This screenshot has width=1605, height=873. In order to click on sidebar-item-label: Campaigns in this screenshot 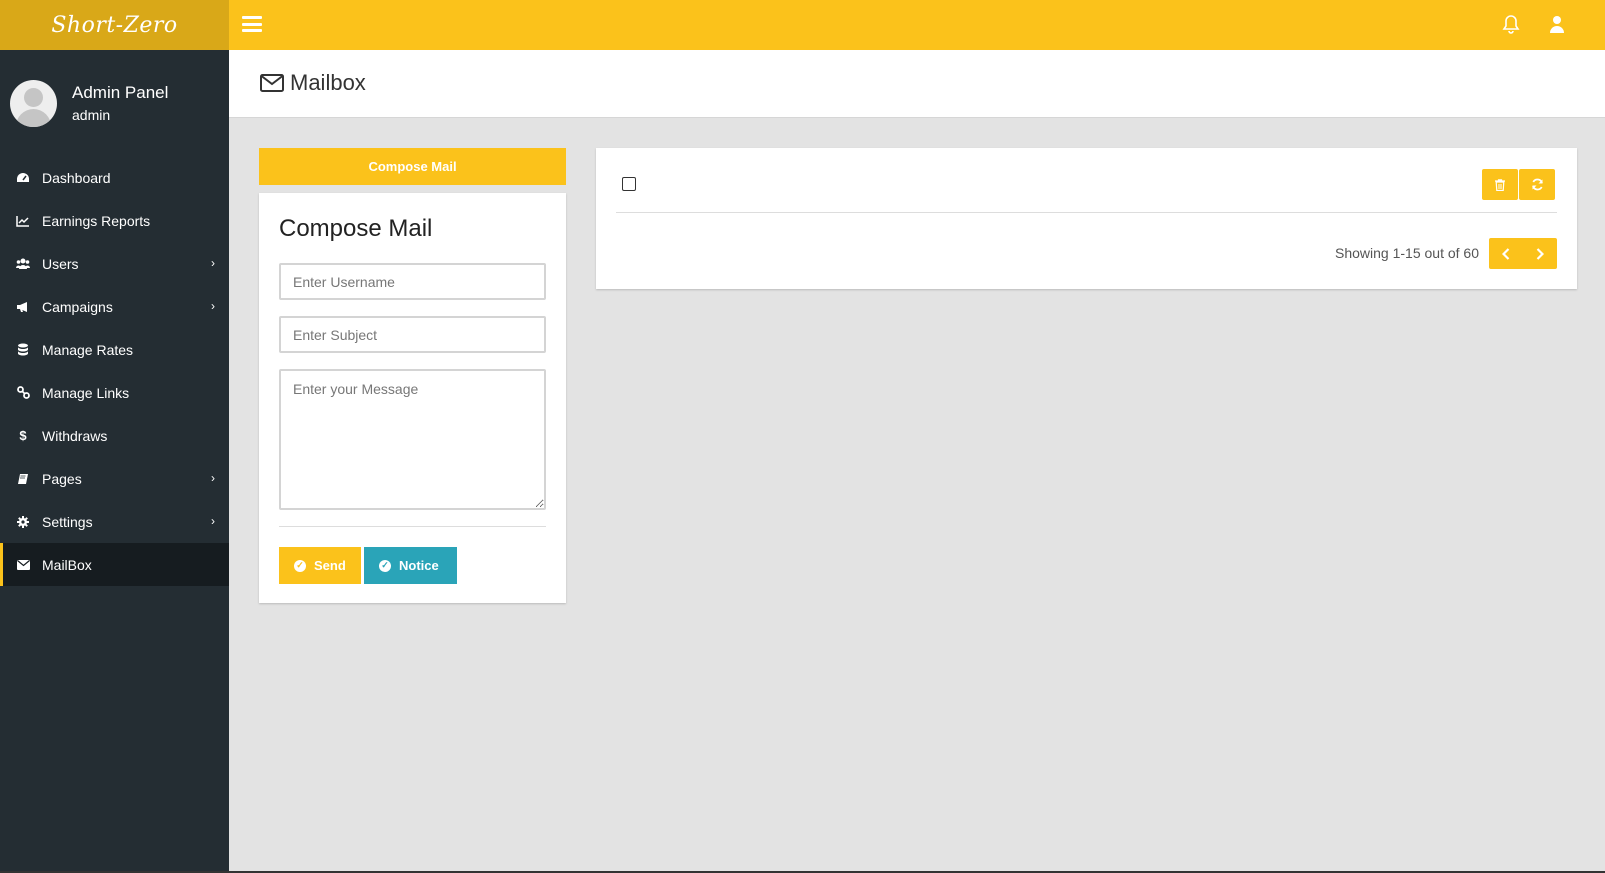, I will do `click(77, 306)`.